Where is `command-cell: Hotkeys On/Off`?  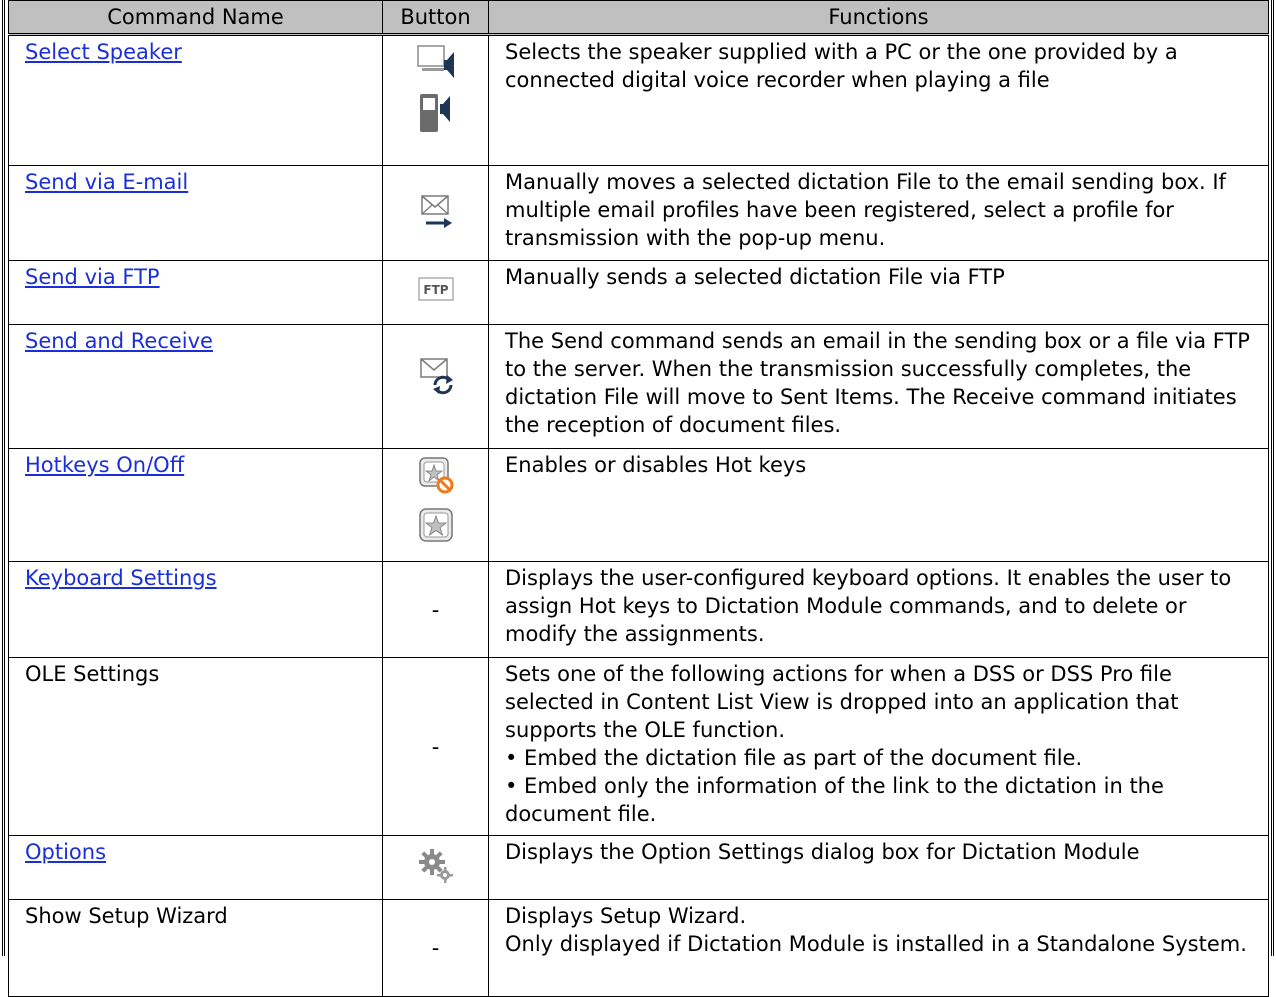
command-cell: Hotkeys On/Off is located at coordinates (195, 505).